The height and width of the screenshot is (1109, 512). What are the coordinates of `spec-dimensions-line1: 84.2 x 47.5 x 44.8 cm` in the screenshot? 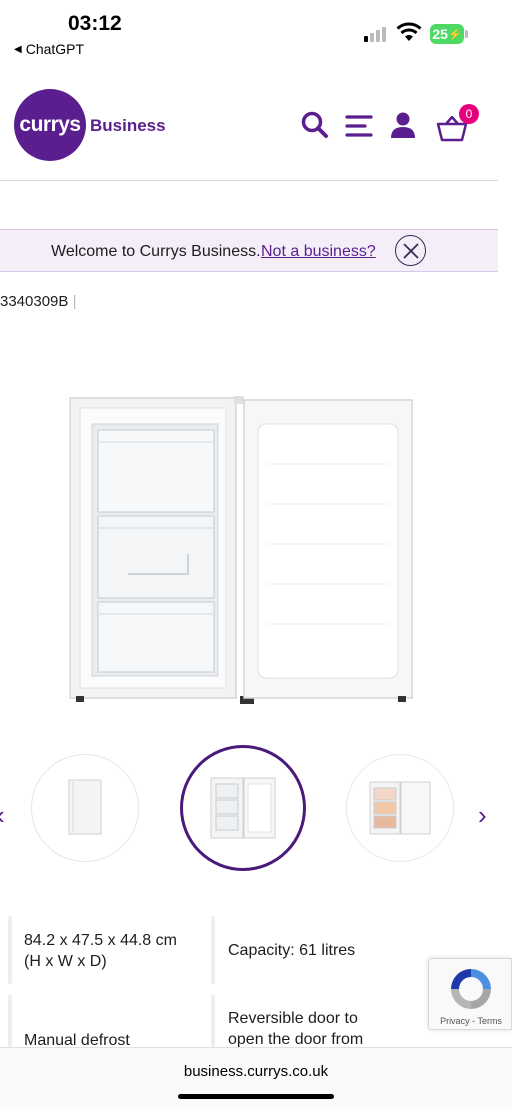 It's located at (100, 940).